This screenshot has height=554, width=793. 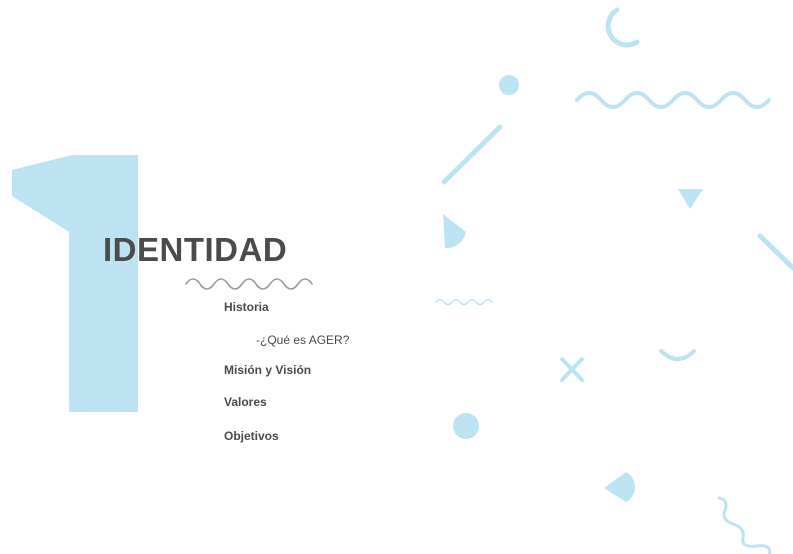 I want to click on menu-item-que-es-ager: -¿Qué es AGER?, so click(x=302, y=340).